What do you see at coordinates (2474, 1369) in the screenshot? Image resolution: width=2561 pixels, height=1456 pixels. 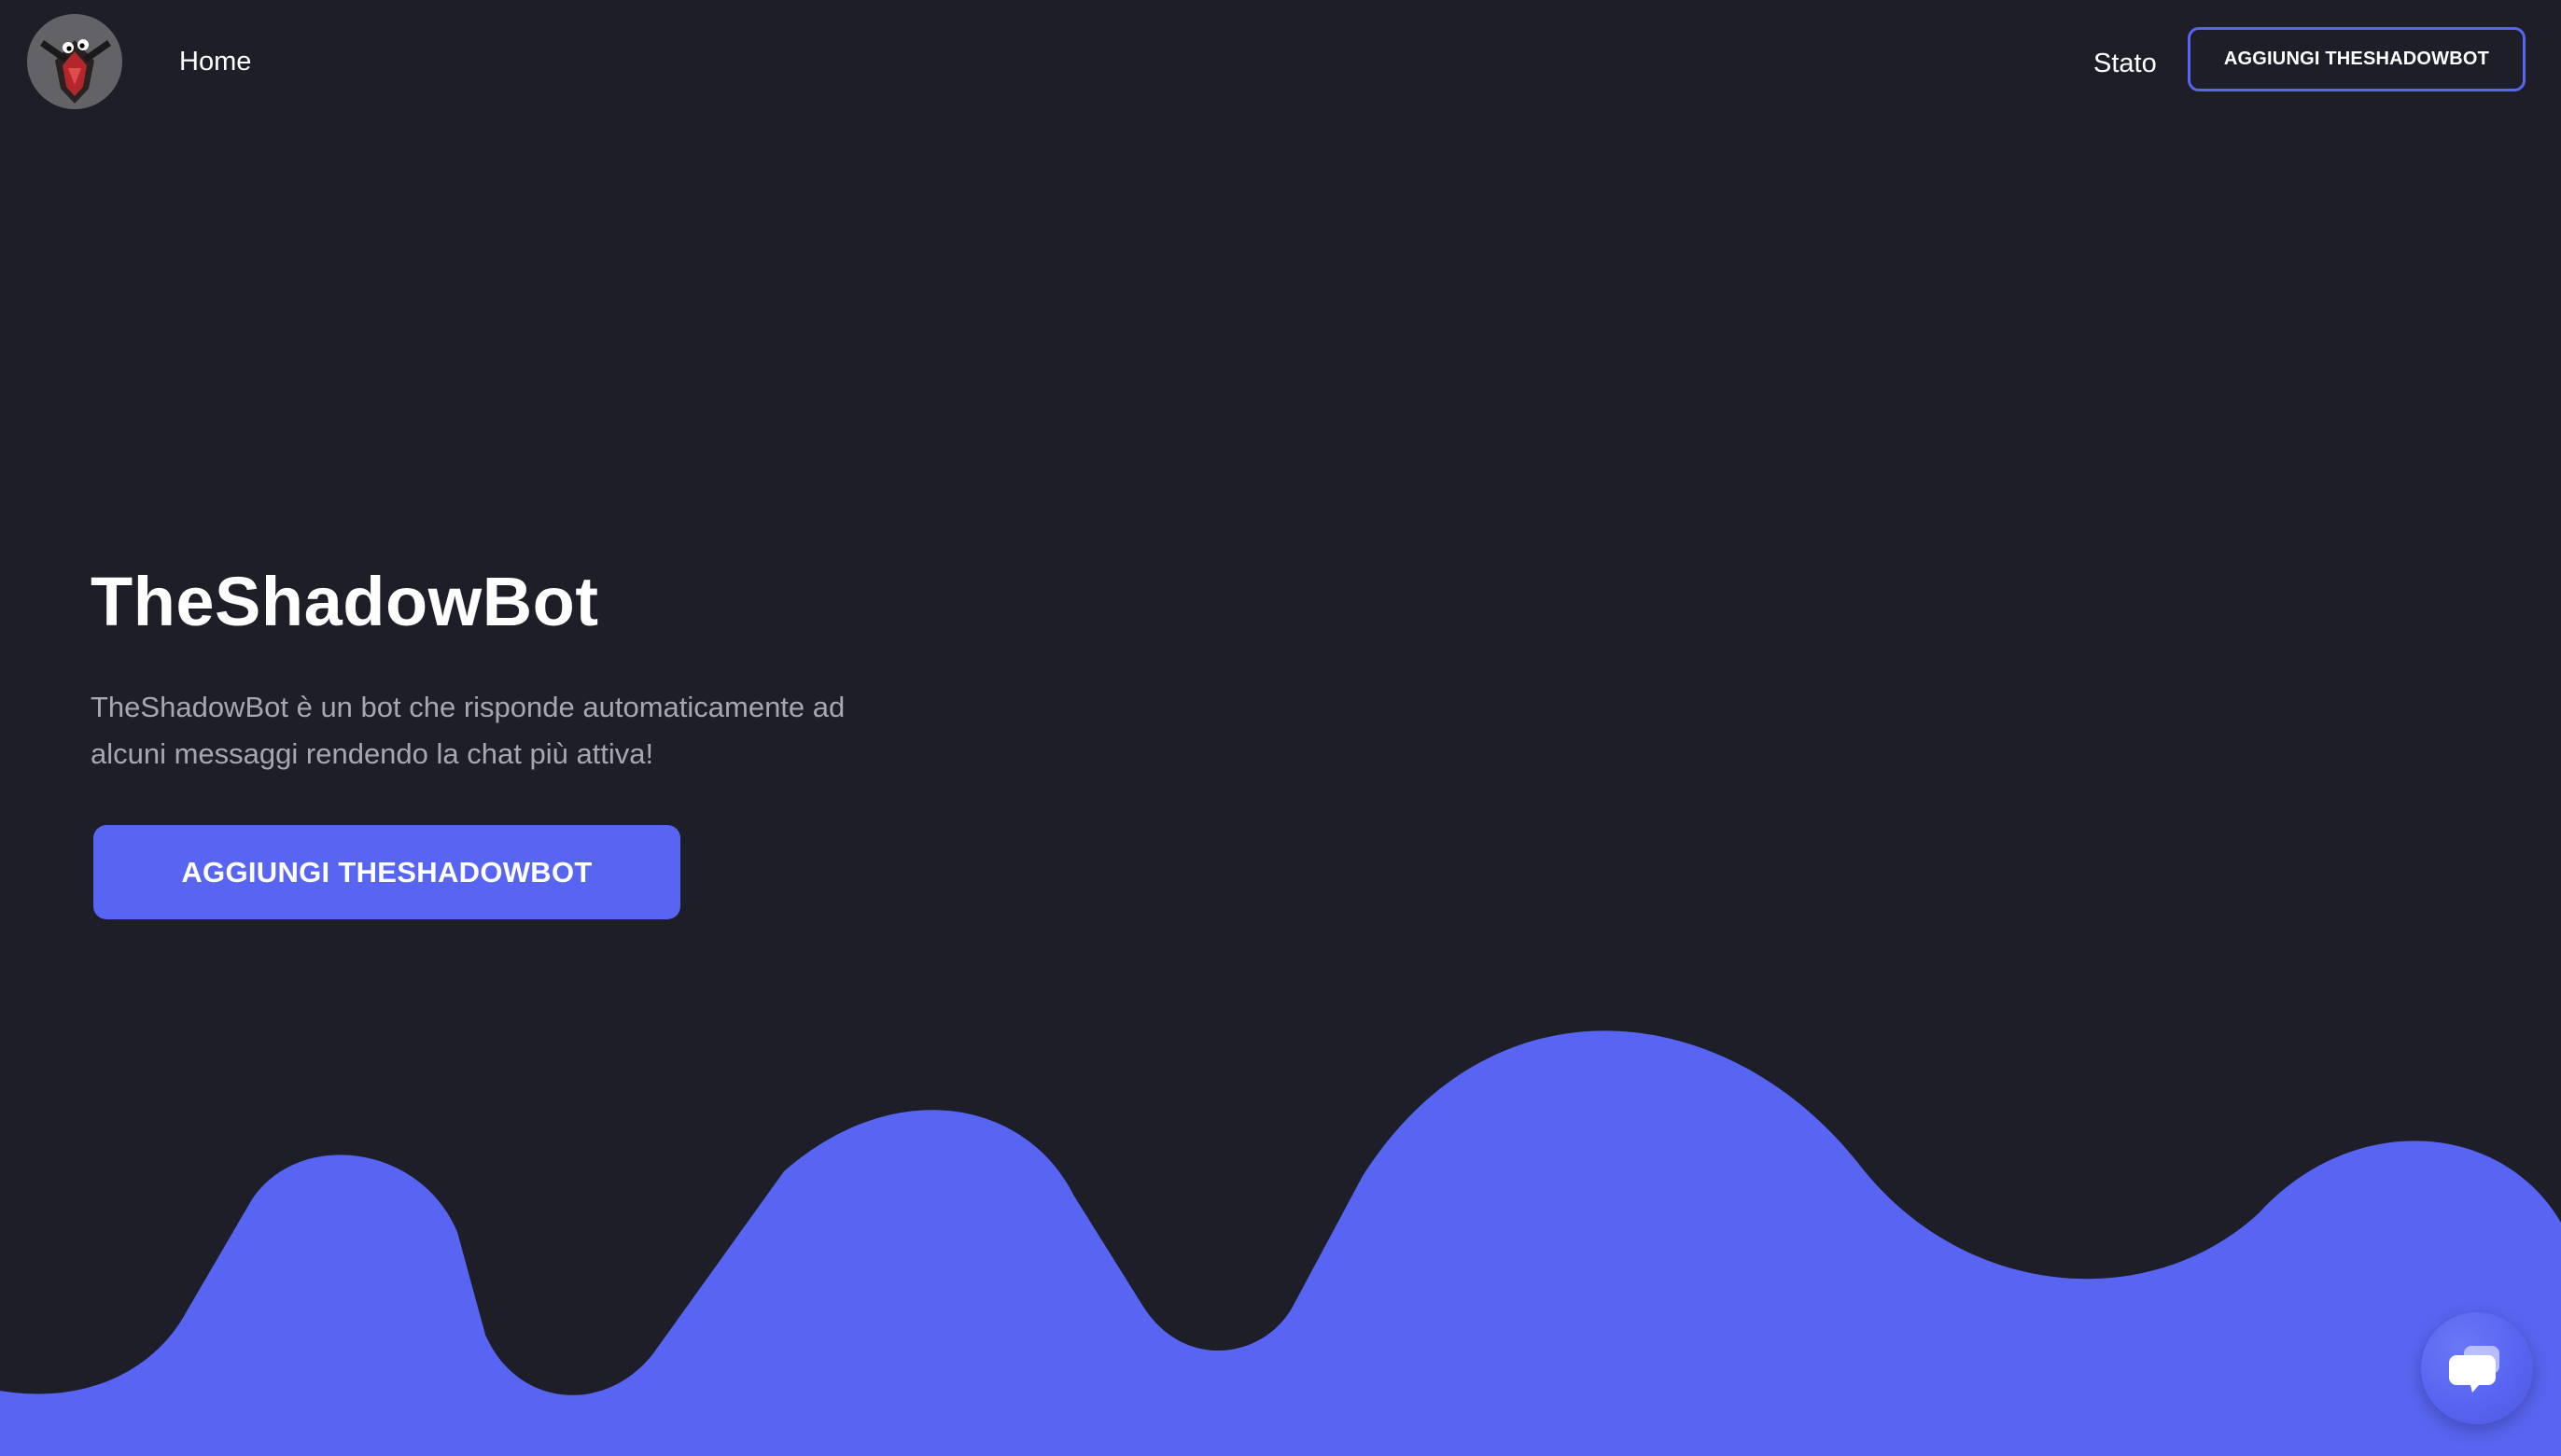 I see `chat-bubbles-icon` at bounding box center [2474, 1369].